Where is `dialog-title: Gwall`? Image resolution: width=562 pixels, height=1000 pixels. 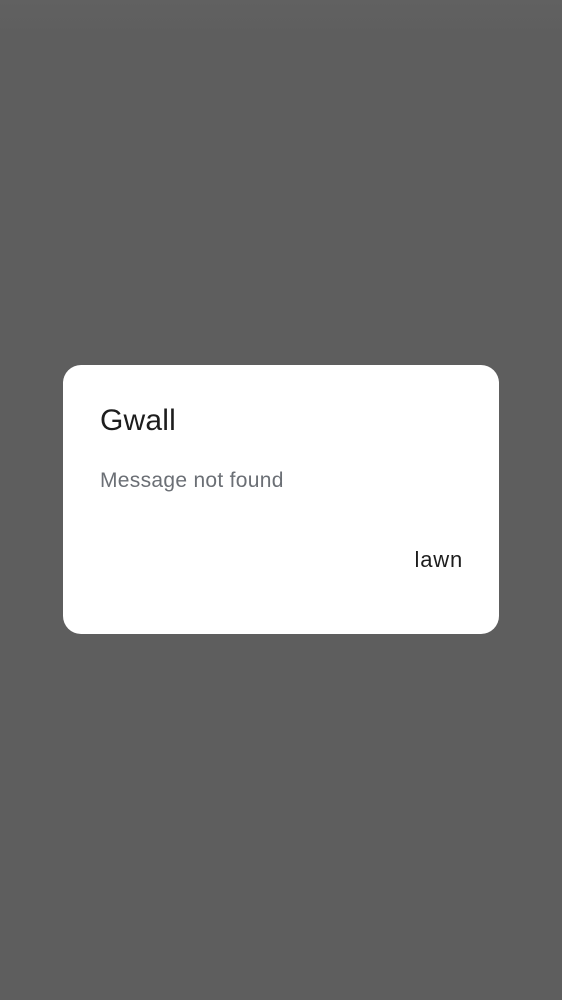
dialog-title: Gwall is located at coordinates (138, 420).